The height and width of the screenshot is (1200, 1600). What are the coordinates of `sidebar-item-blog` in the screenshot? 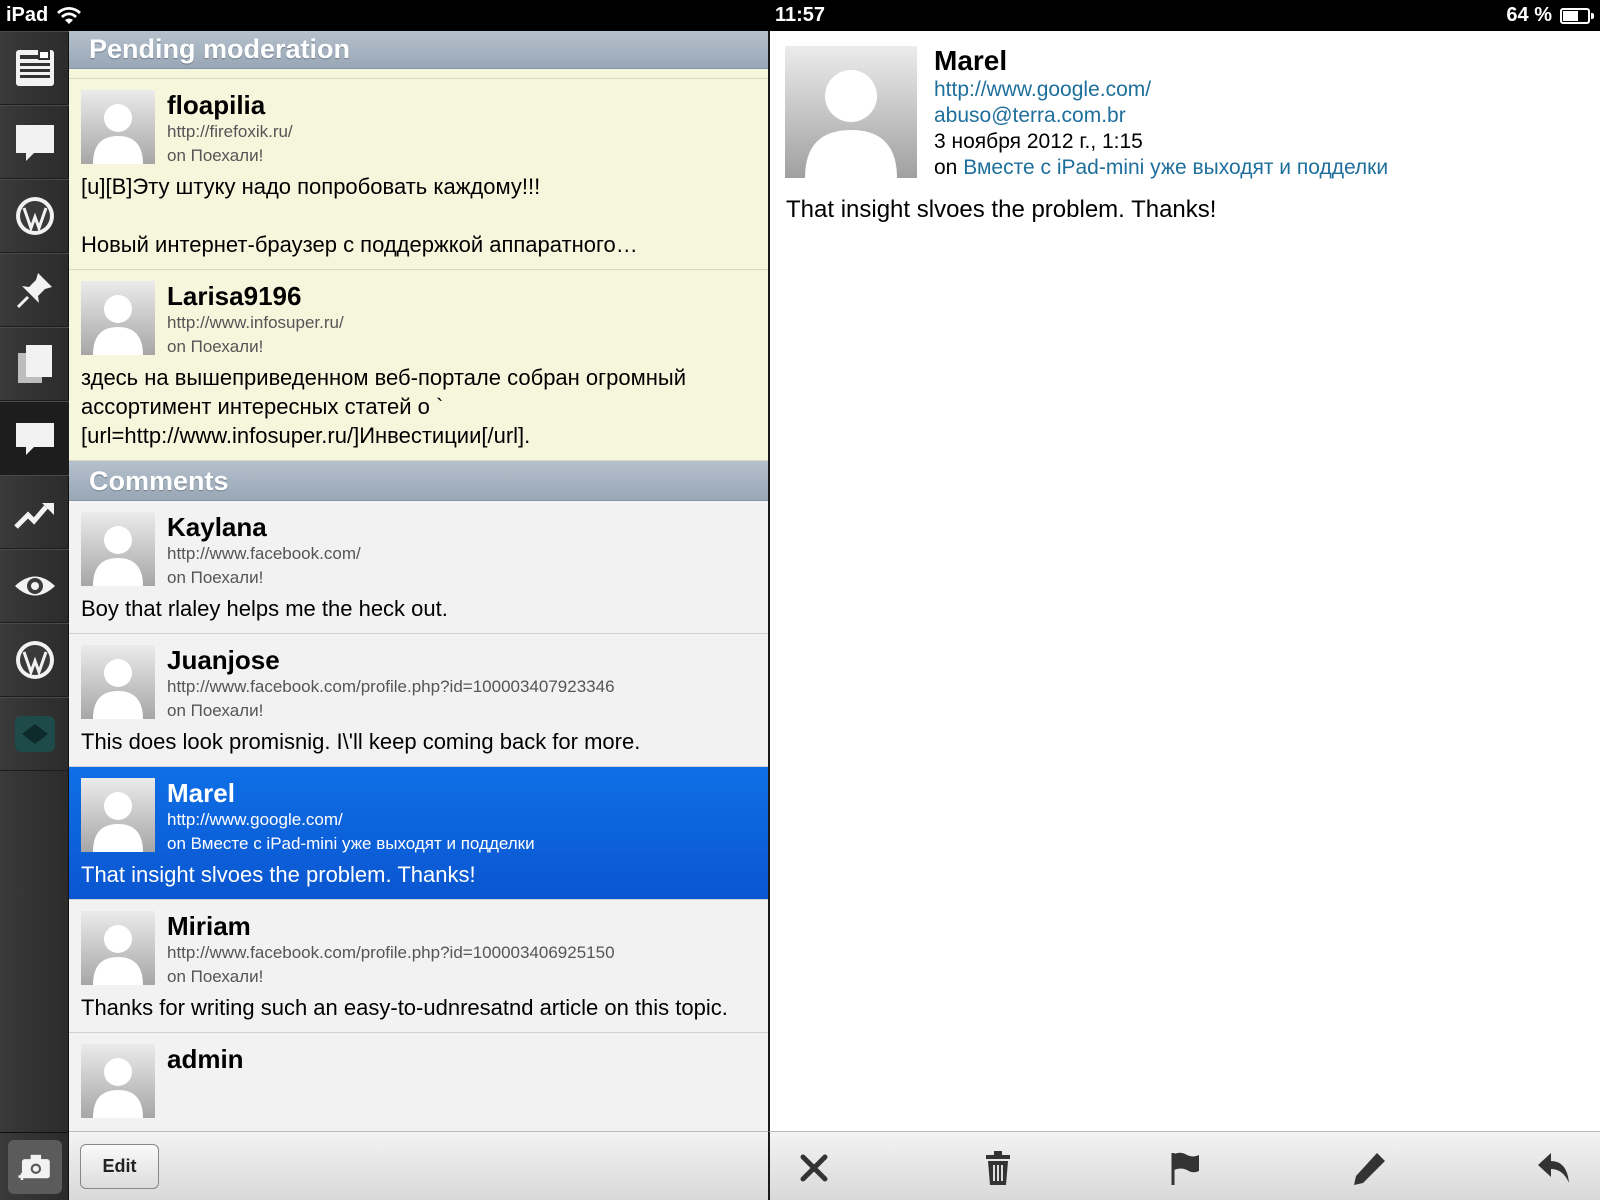 It's located at (34, 216).